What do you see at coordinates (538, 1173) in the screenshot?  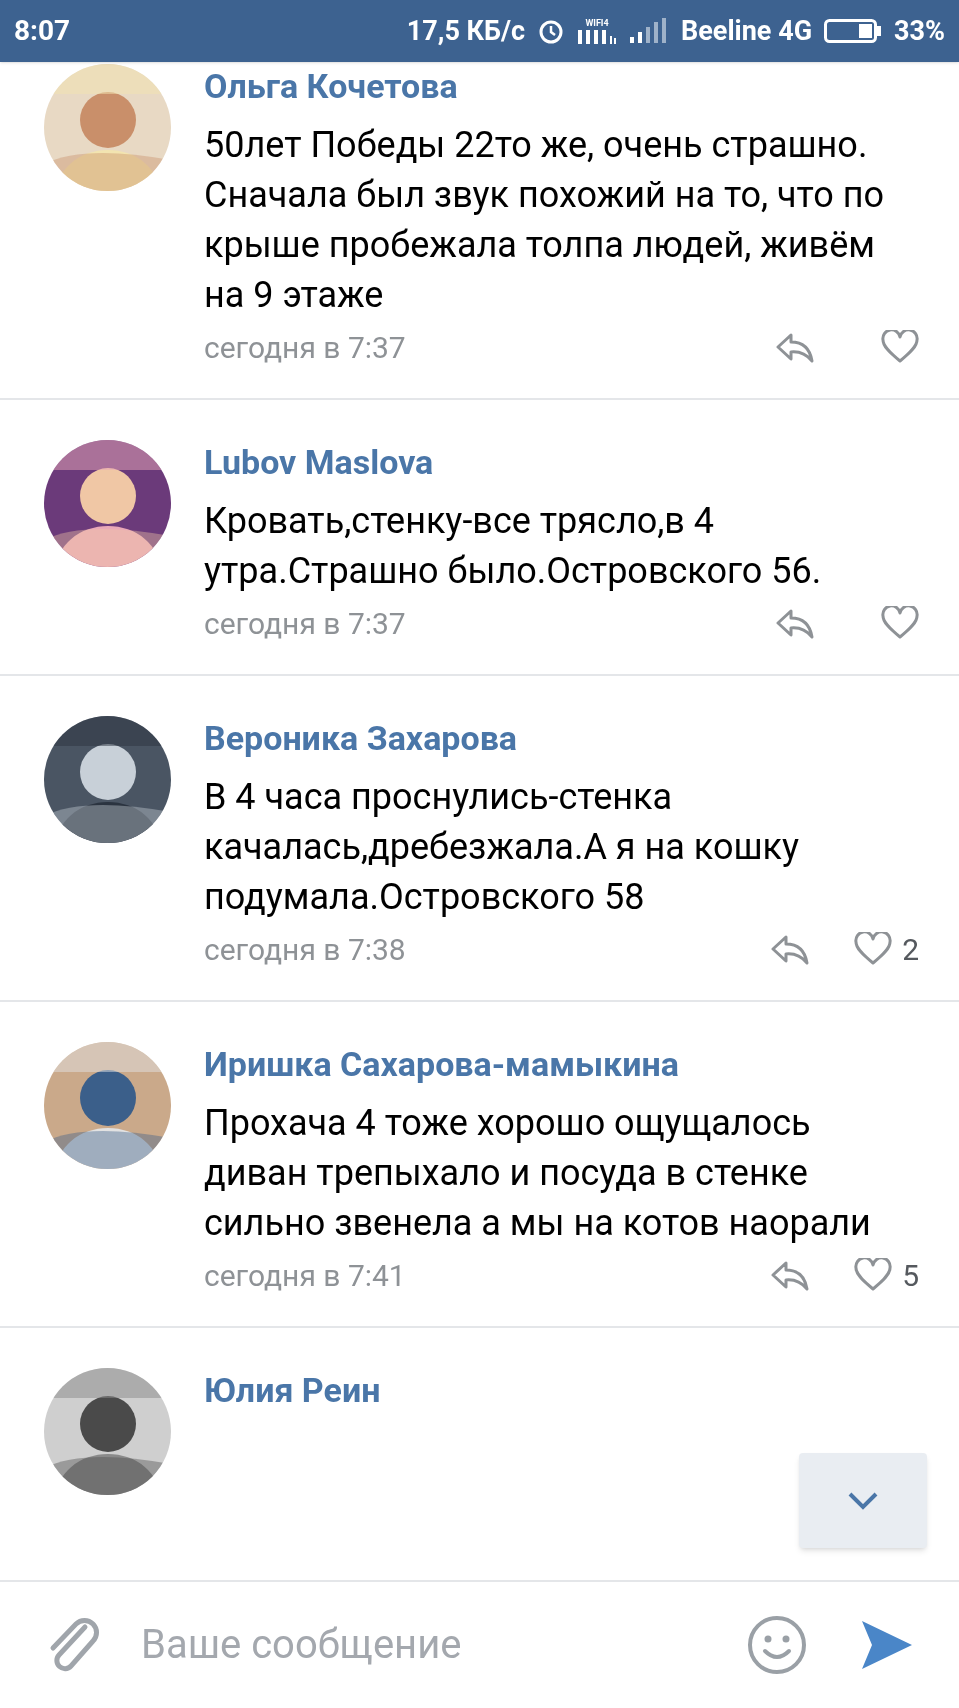 I see `comment-text: Прохача 4 тоже хорошо ощущалось диван трепыхало и посуда в стенке сильно звенела а мы на котов наорали` at bounding box center [538, 1173].